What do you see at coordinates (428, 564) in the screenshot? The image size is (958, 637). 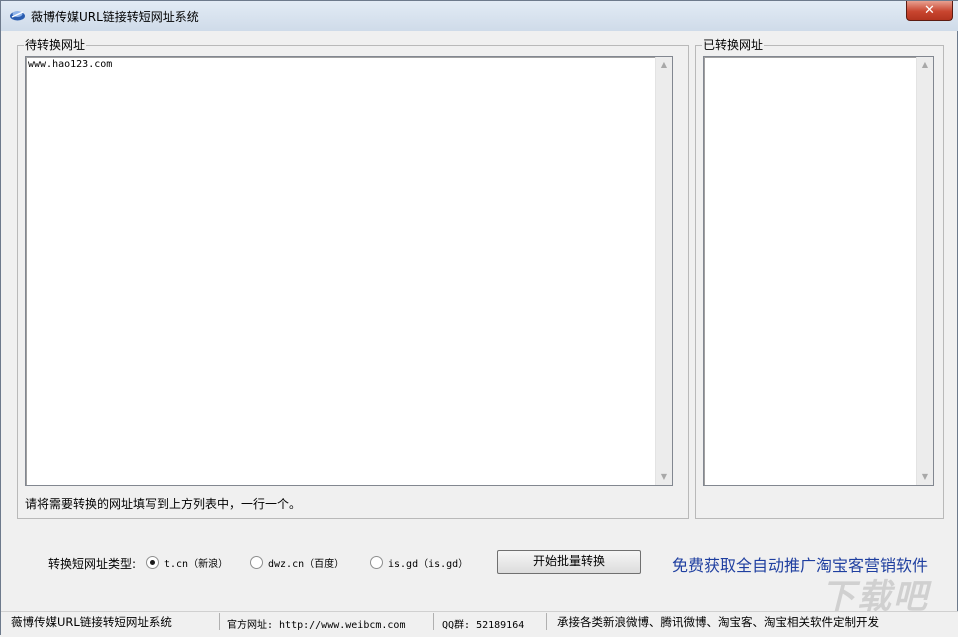 I see `radio-label: is.gd（is.gd）` at bounding box center [428, 564].